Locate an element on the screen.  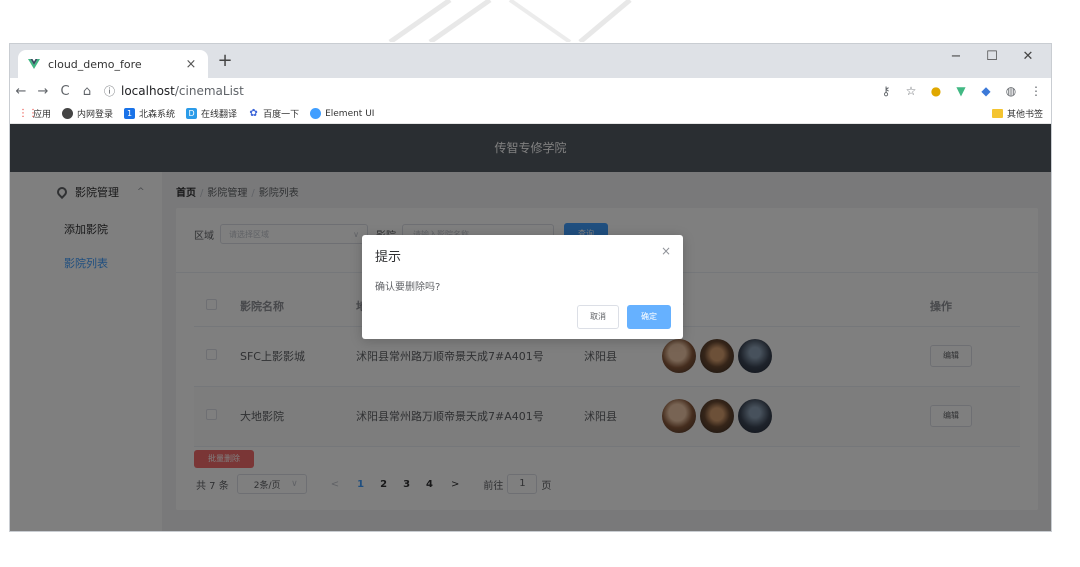
globe-icon is located at coordinates (68, 113).